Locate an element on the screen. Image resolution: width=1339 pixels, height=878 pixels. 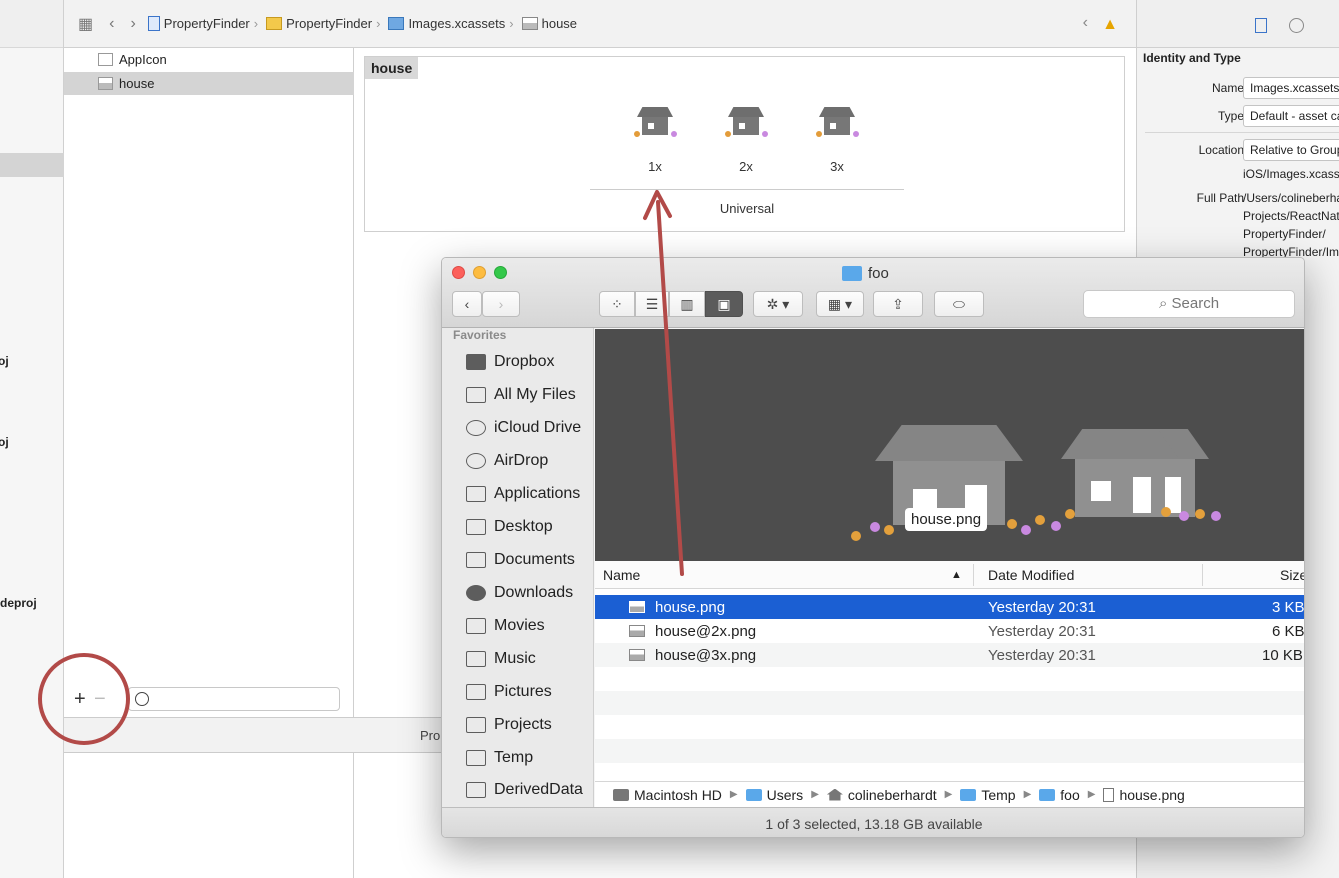
file-name: house.png is located at coordinates (690, 607).